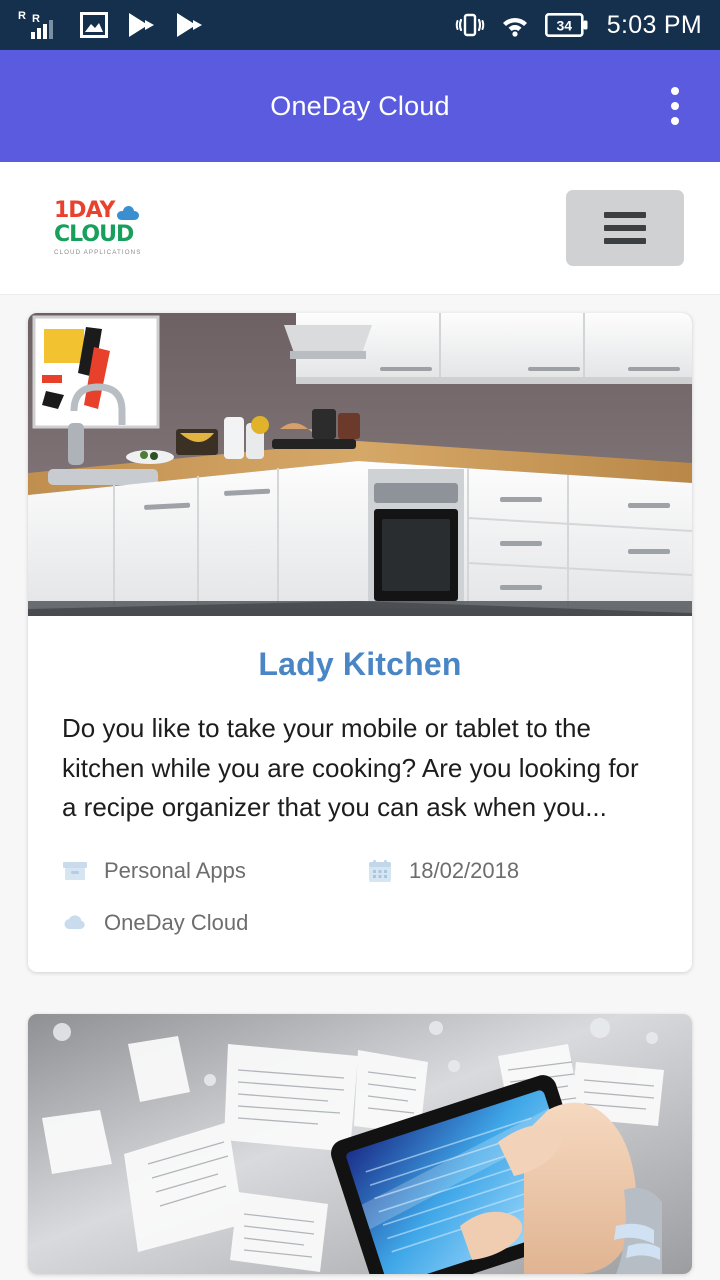  I want to click on article-date-label: 18/02/2018, so click(464, 870).